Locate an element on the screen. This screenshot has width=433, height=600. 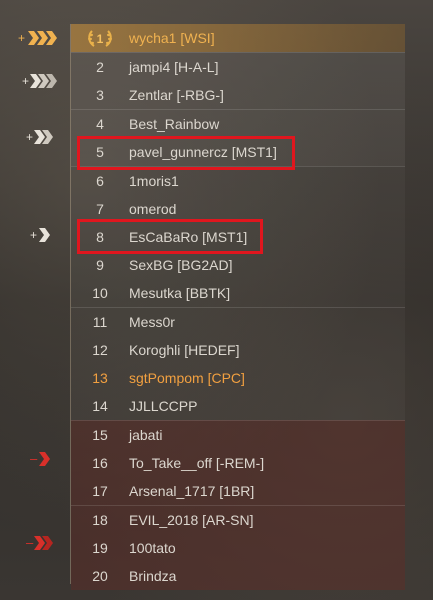
leaderboard-row-self: 13 sgtPompom [CPC] is located at coordinates (238, 378).